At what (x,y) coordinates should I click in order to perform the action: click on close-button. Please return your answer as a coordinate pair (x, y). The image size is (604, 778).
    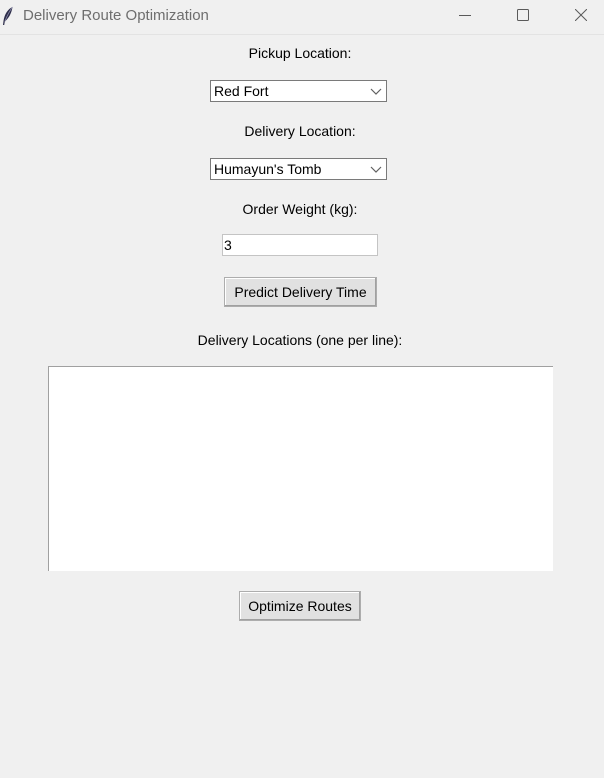
    Looking at the image, I should click on (581, 15).